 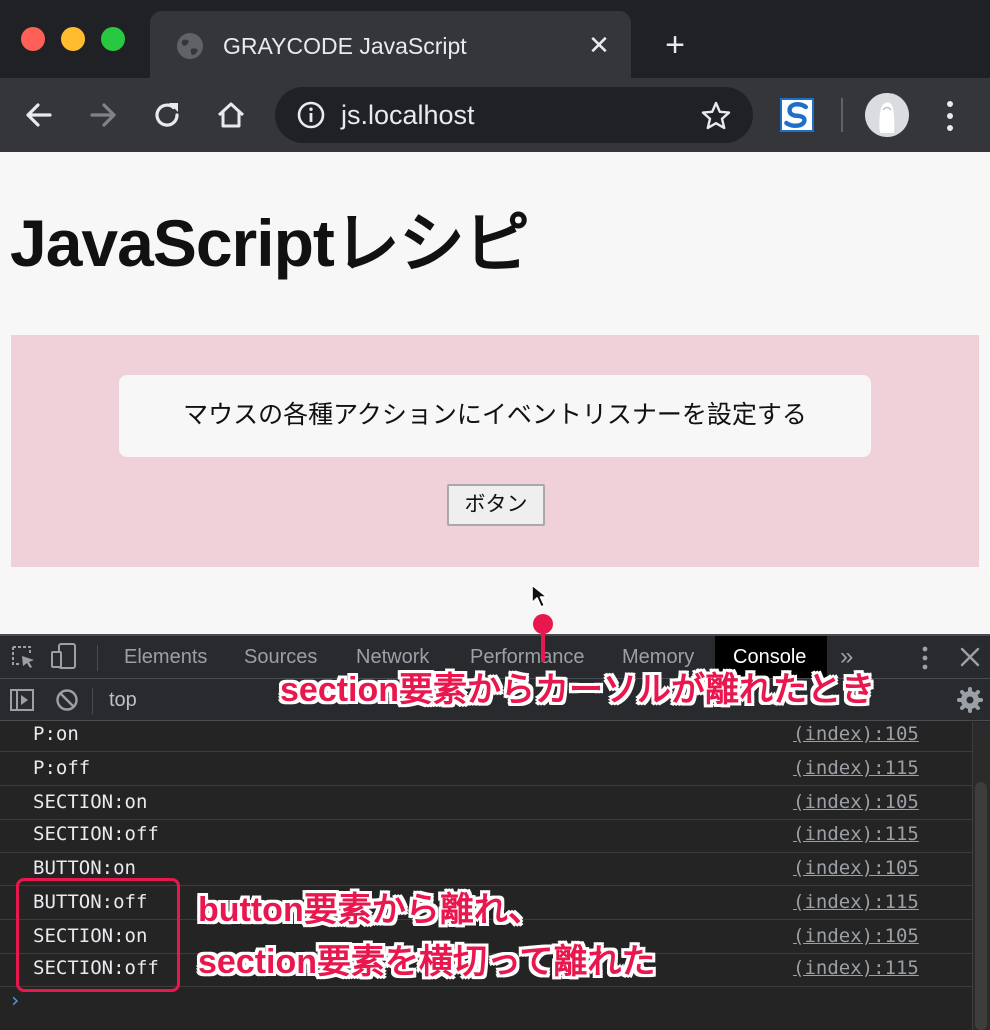 I want to click on device-toolbar-icon, so click(x=64, y=656).